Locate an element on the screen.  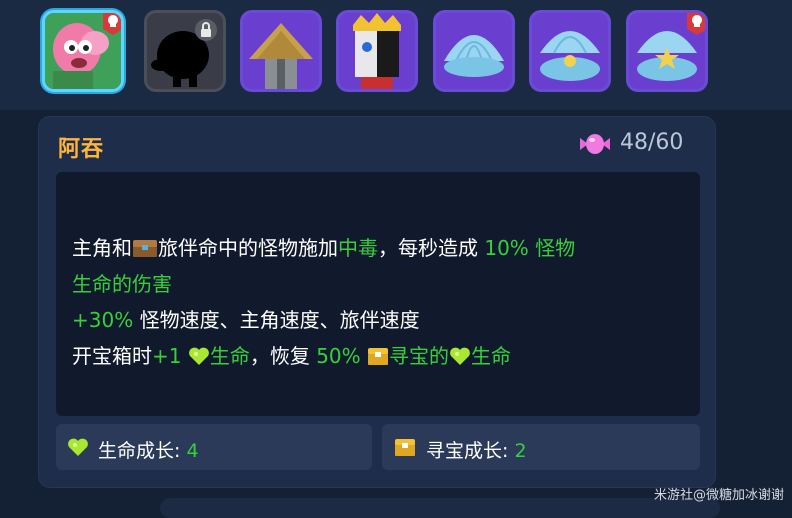
stat-treasure-growth: 寻宝成长: 2 is located at coordinates (541, 447).